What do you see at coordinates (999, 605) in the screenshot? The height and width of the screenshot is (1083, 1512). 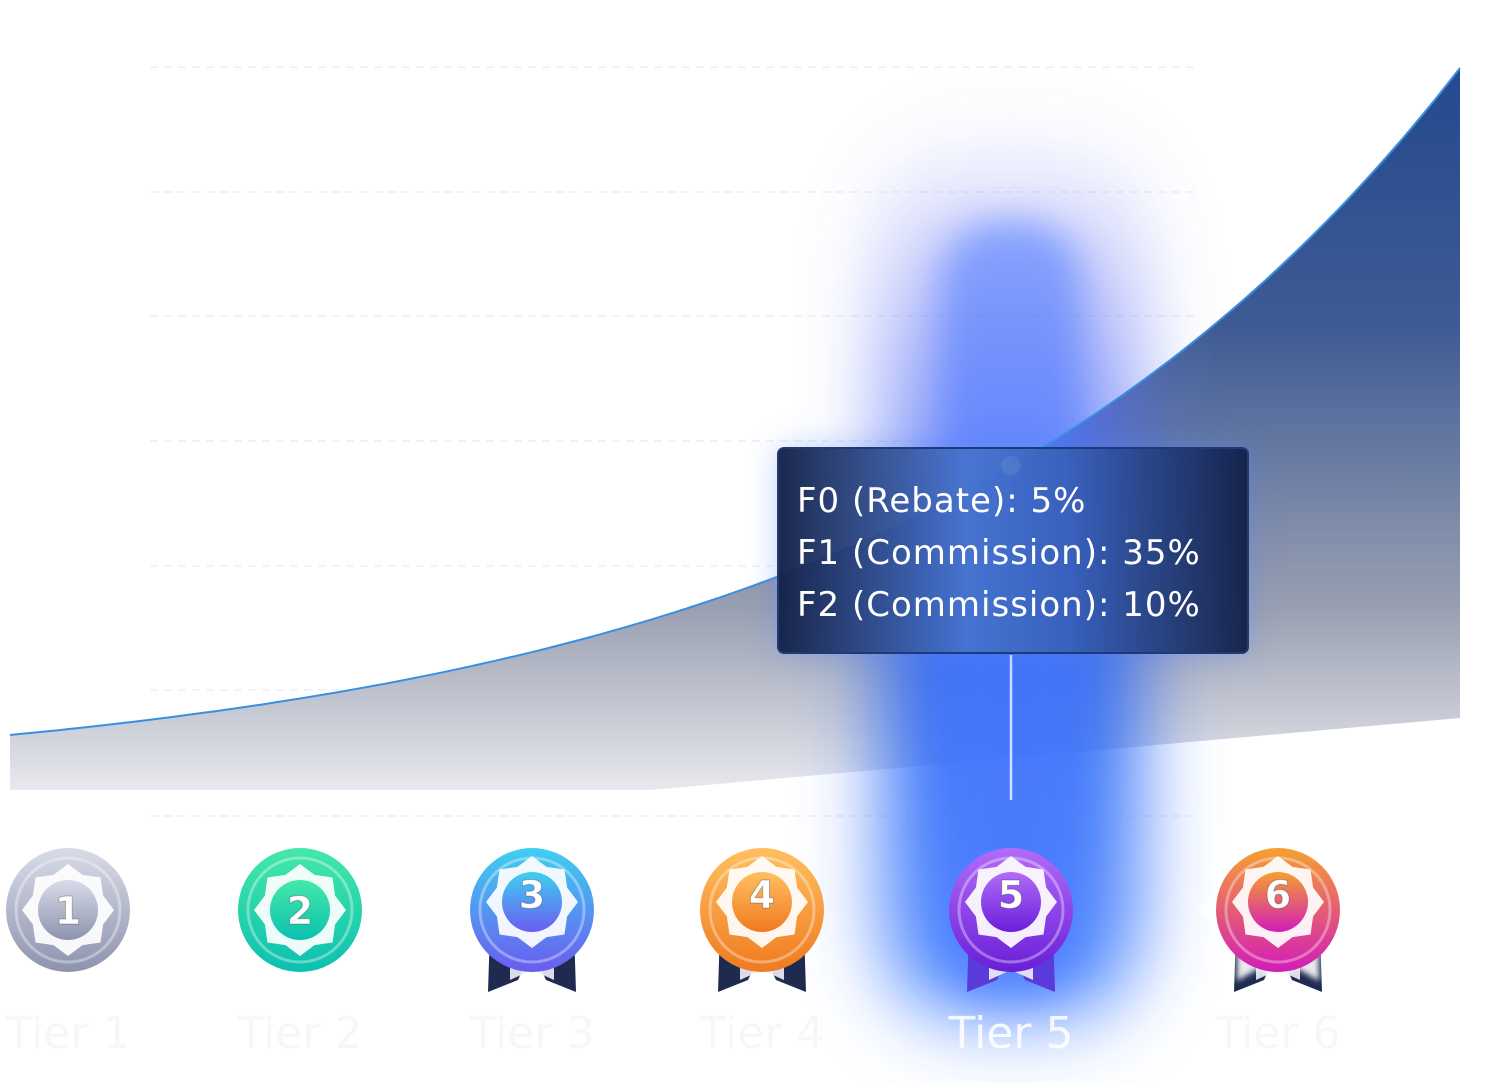 I see `tooltip-line-f2: F2 (Commission): 10%` at bounding box center [999, 605].